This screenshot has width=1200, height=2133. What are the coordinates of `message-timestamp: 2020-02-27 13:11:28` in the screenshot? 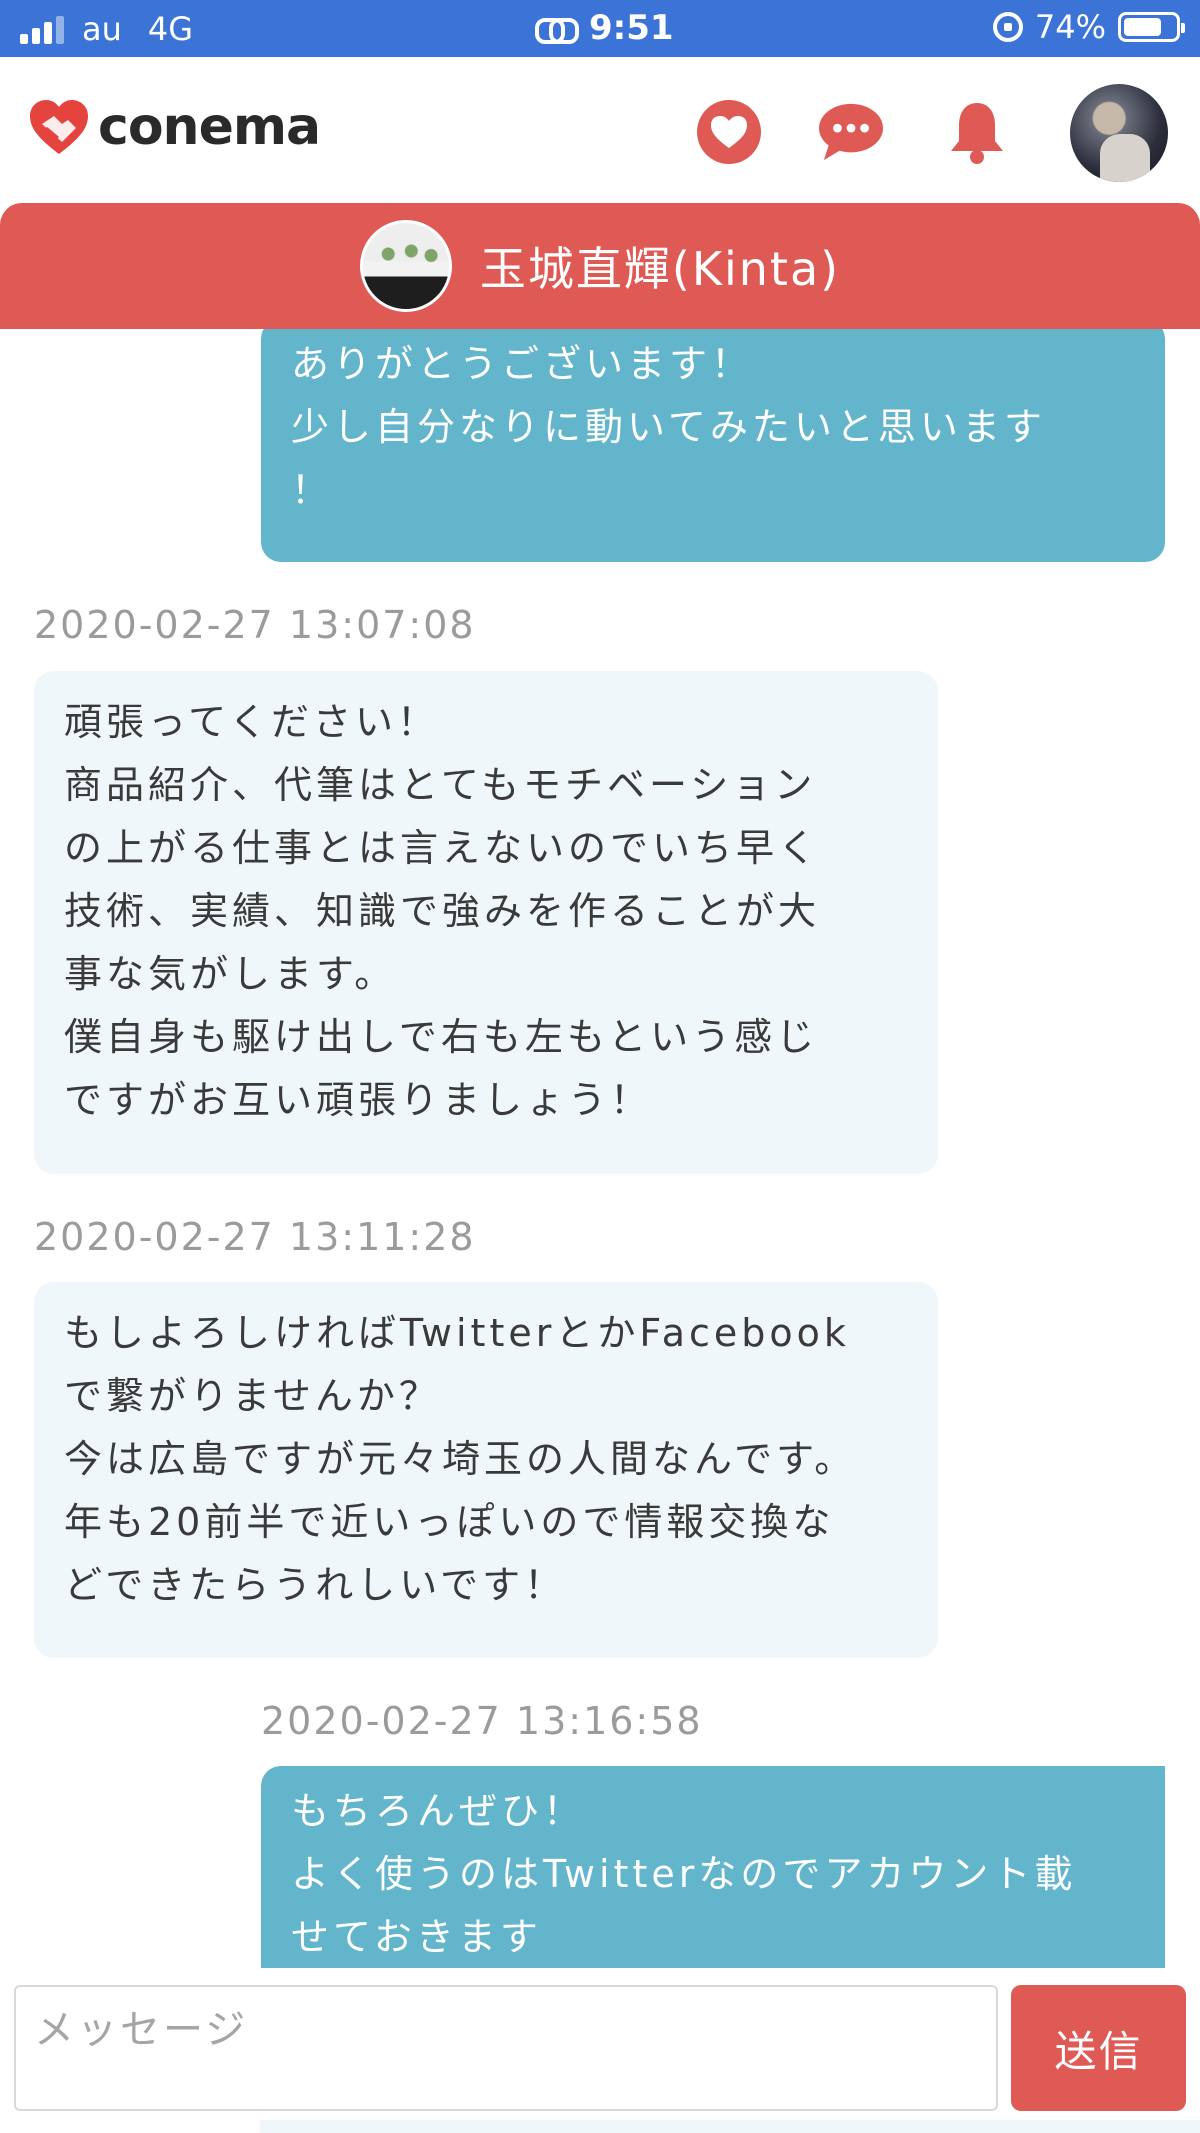 It's located at (255, 1237).